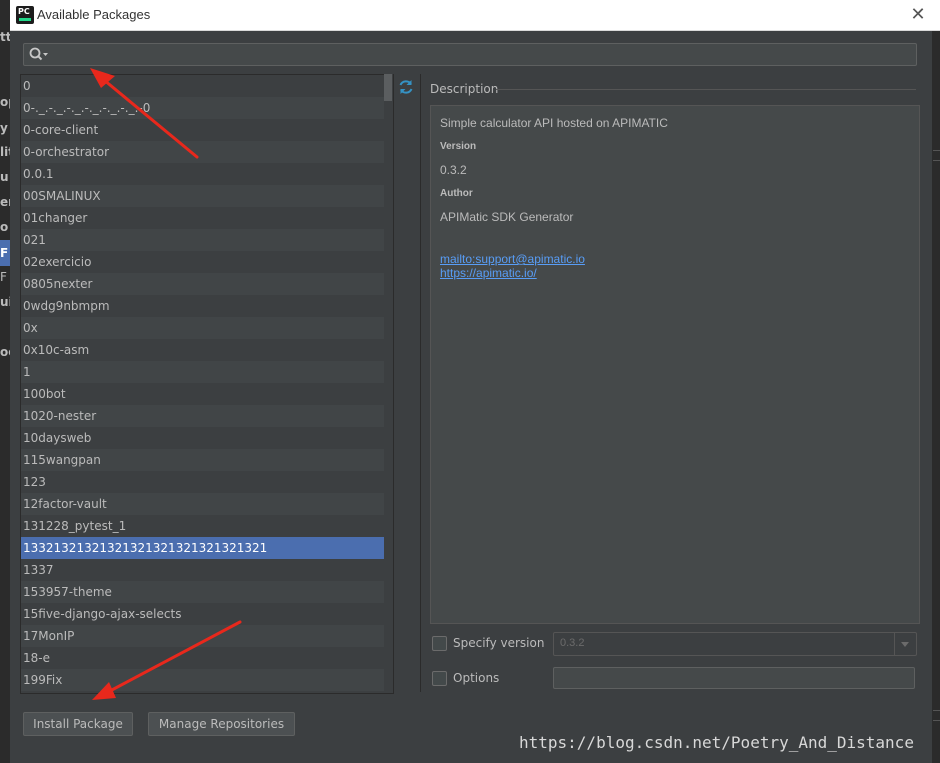 The height and width of the screenshot is (763, 940). I want to click on package-search-box, so click(470, 54).